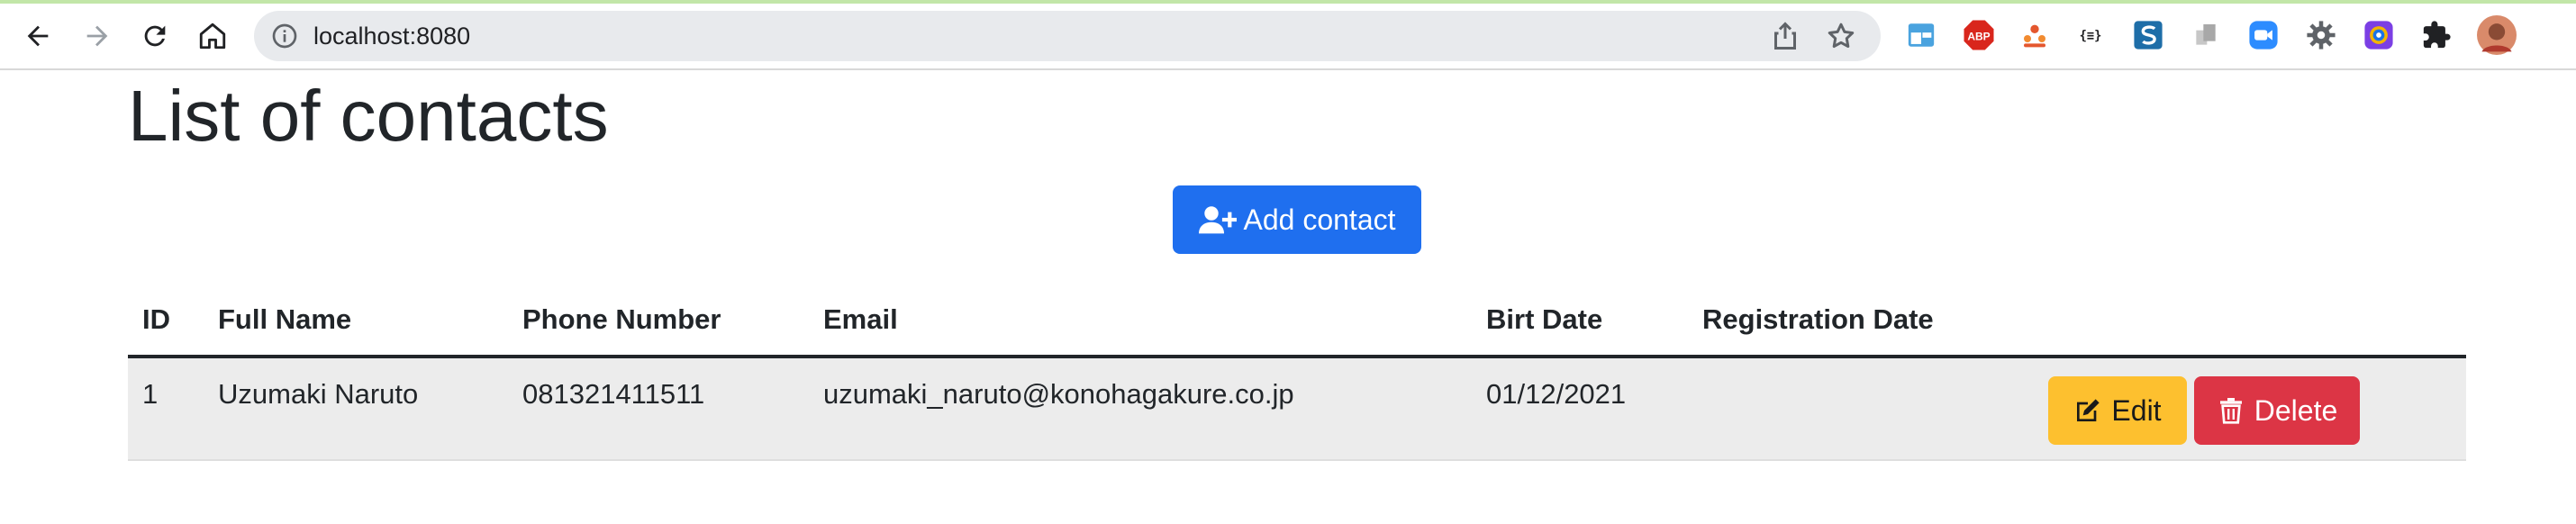 This screenshot has height=524, width=2576. What do you see at coordinates (2035, 35) in the screenshot?
I see `users-extension-icon` at bounding box center [2035, 35].